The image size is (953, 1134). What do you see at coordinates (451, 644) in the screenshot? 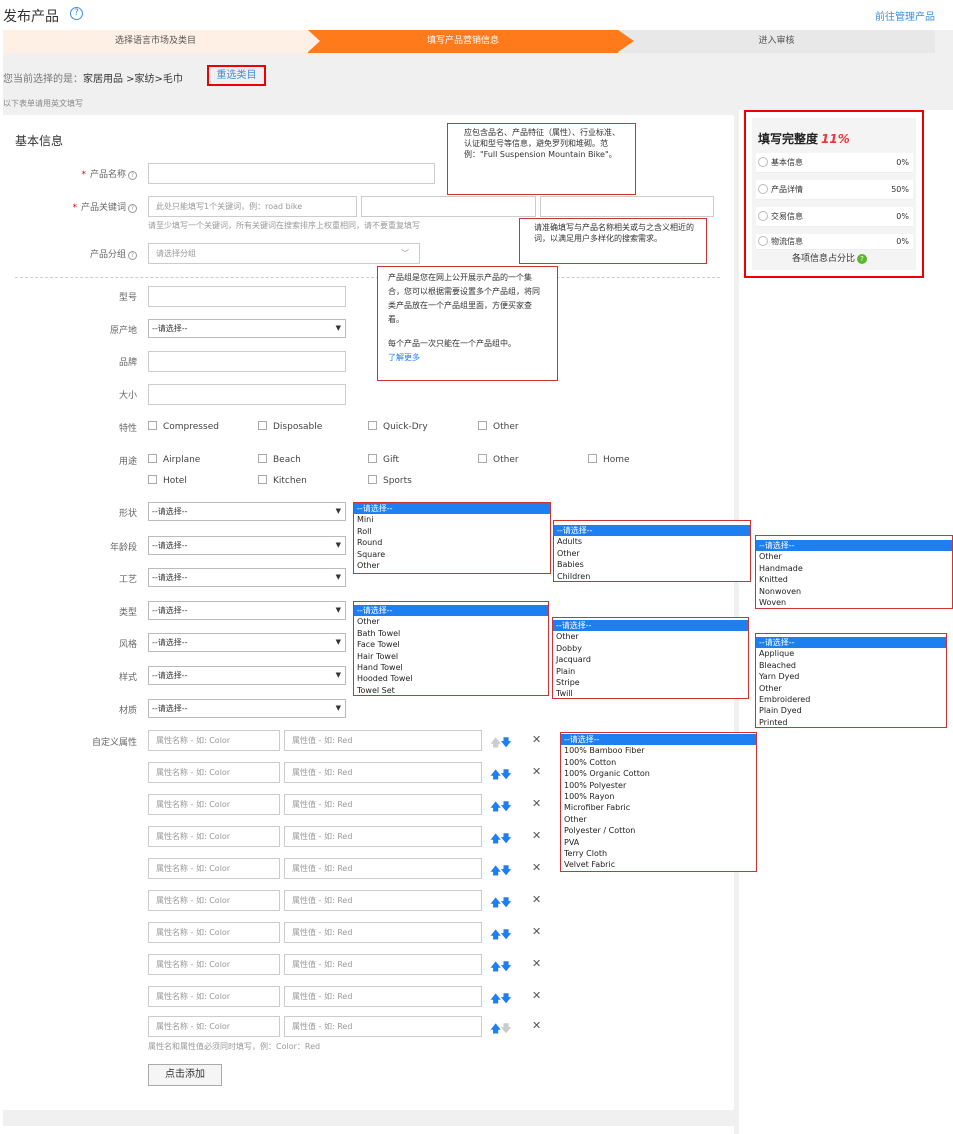
I see `dropdown-option: Face Towel` at bounding box center [451, 644].